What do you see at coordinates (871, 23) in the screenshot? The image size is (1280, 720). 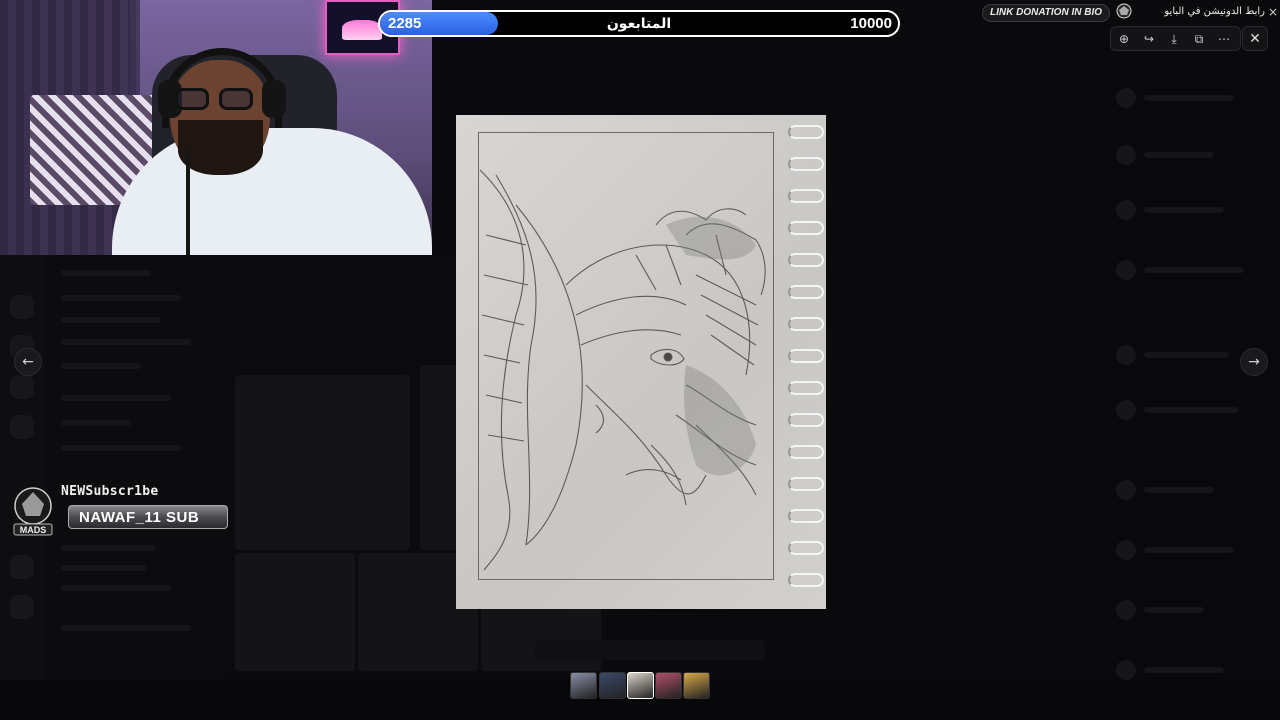 I see `follower-goal: 10000` at bounding box center [871, 23].